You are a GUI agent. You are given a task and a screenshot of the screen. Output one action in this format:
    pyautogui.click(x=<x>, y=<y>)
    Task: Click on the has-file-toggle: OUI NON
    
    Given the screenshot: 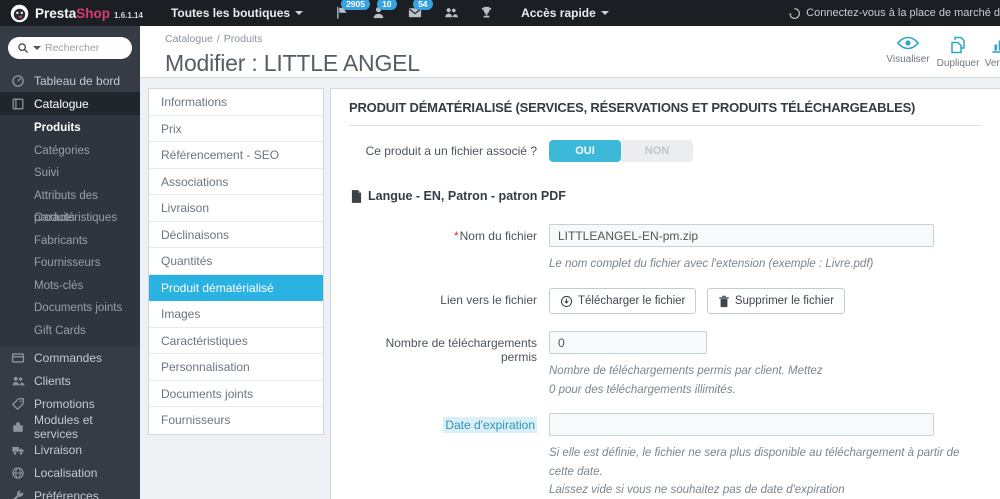 What is the action you would take?
    pyautogui.click(x=621, y=151)
    